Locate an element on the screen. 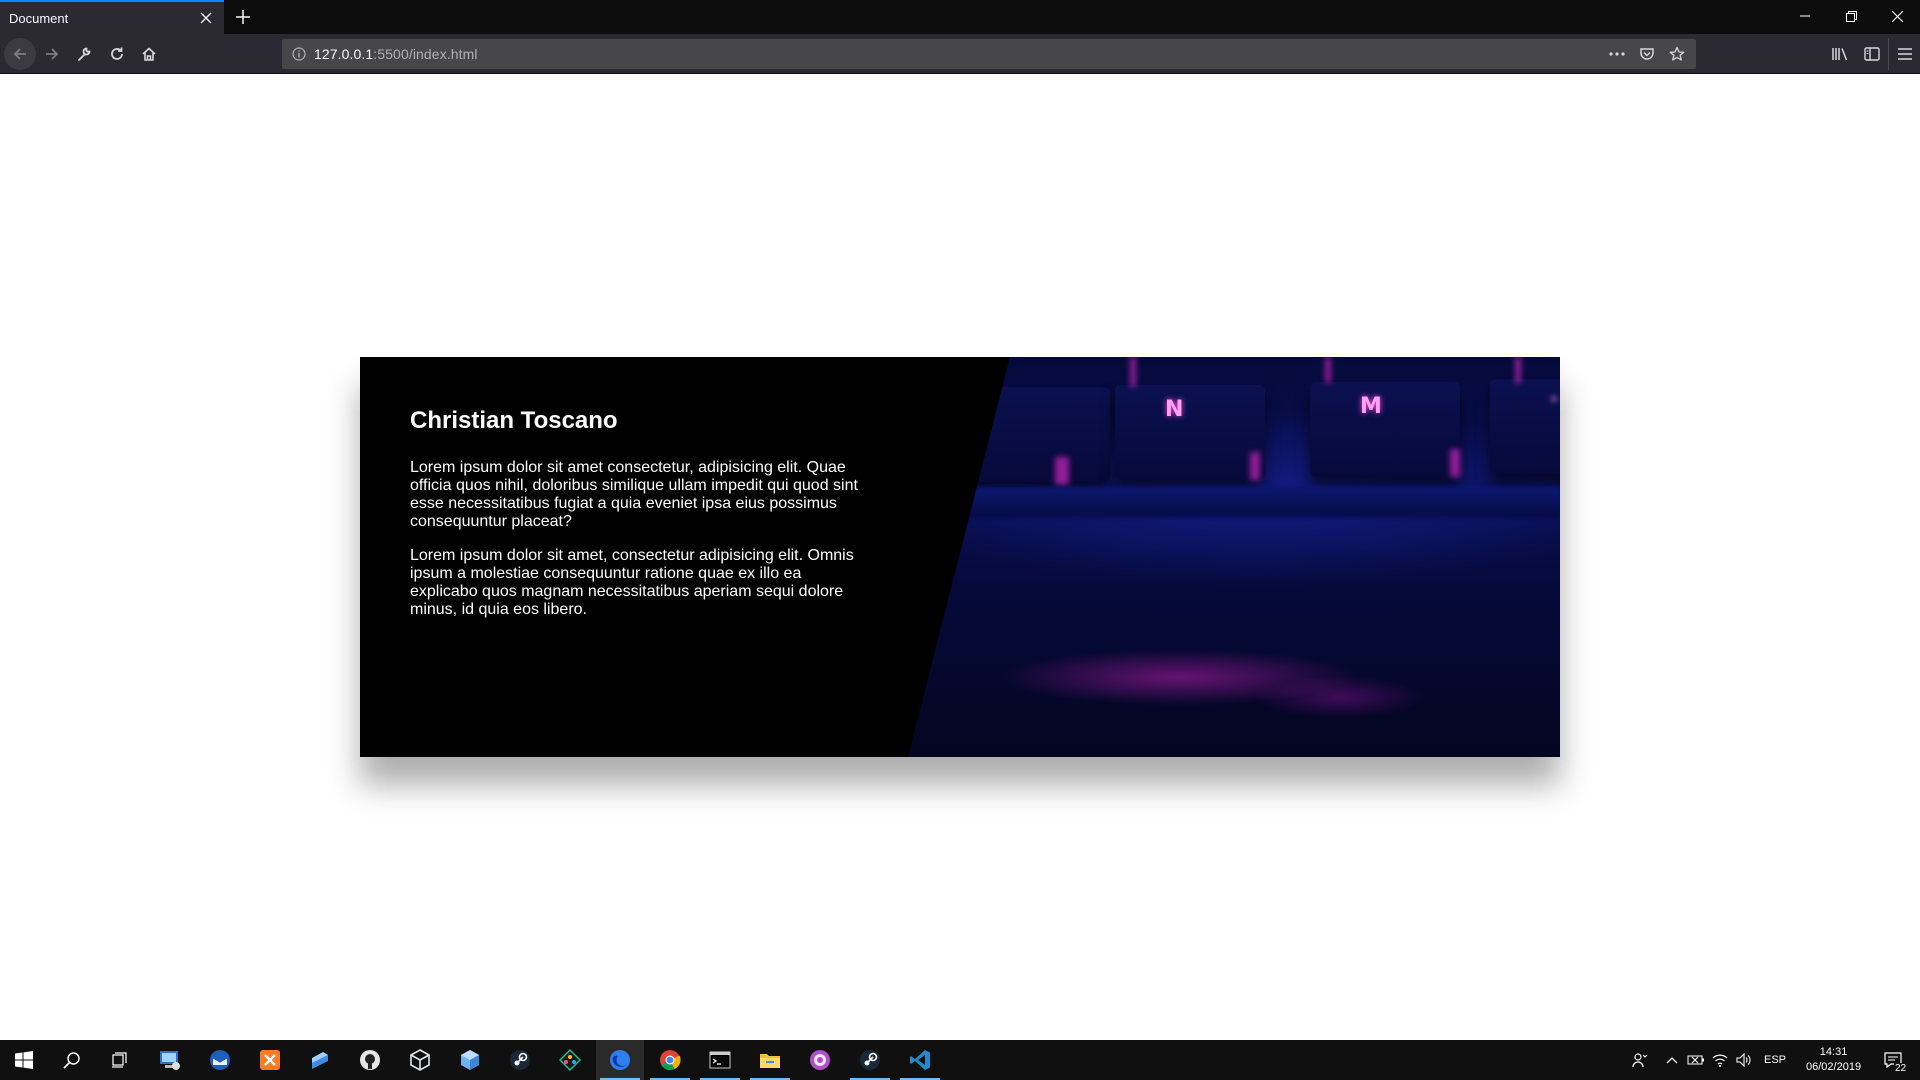  tab-document: Document is located at coordinates (112, 17).